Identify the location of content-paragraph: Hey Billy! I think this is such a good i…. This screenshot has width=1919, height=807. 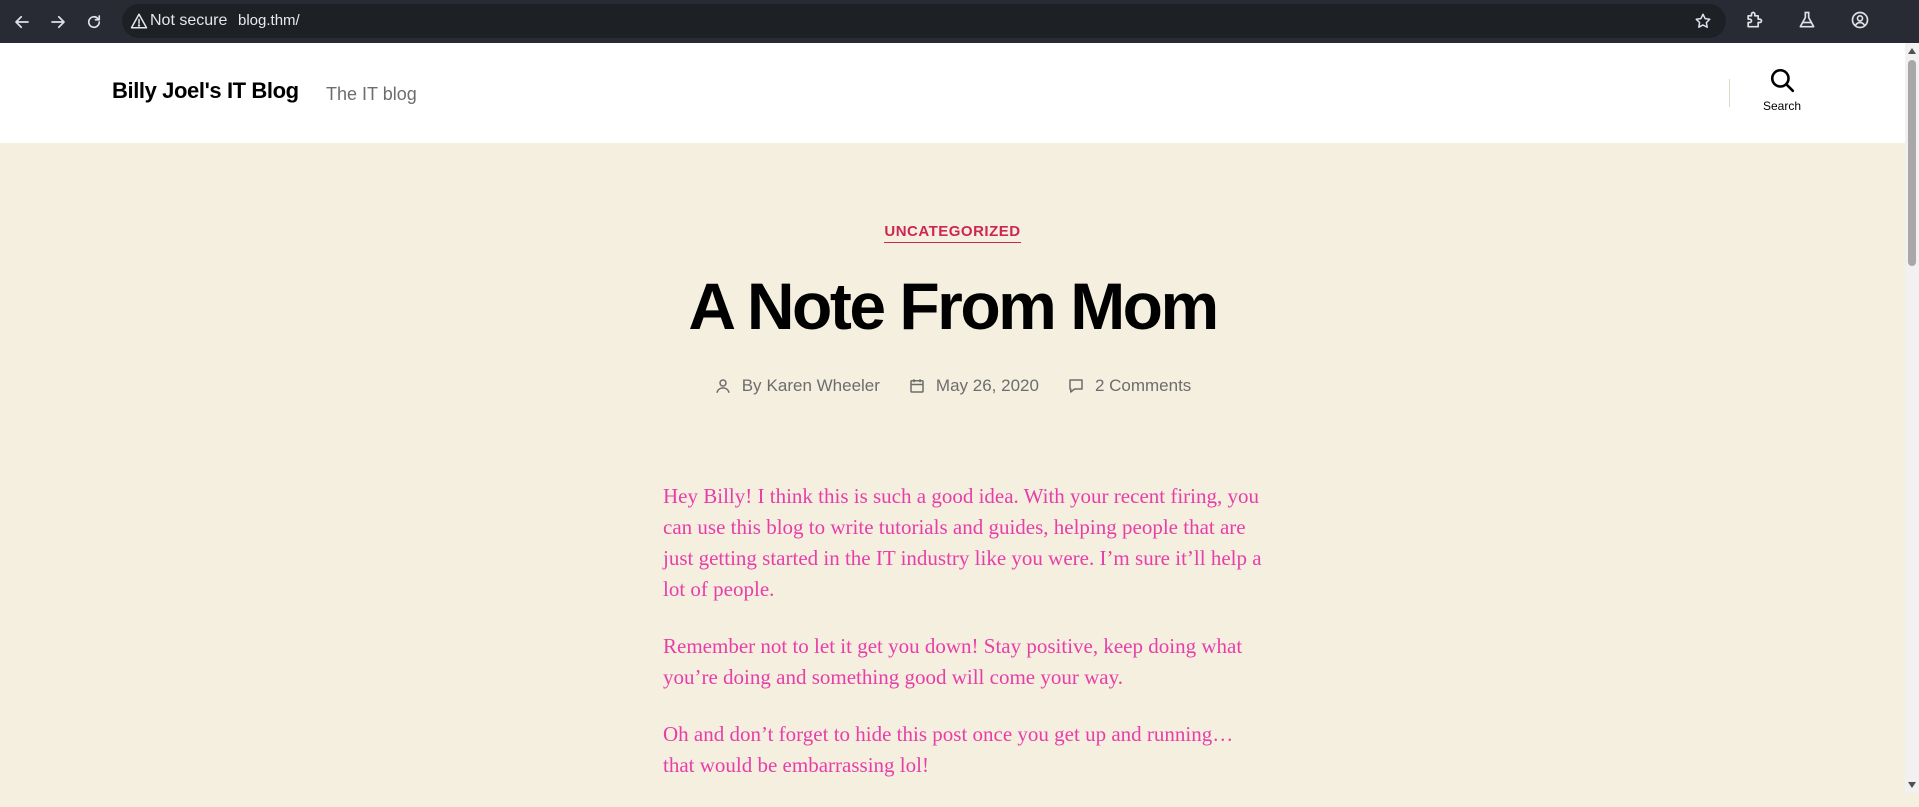
(962, 542).